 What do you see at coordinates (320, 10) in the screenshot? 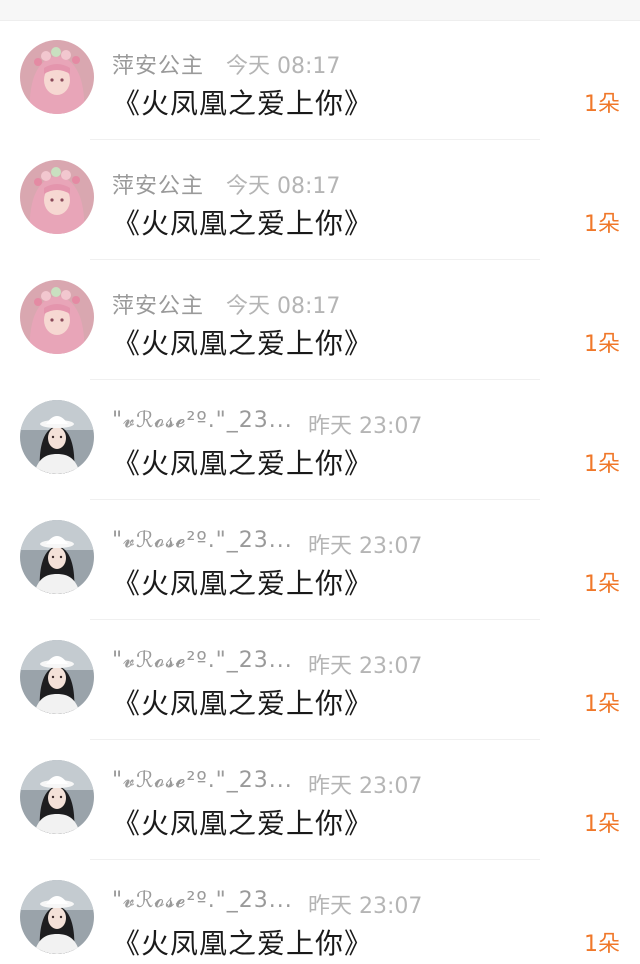
I see `top-header-bar` at bounding box center [320, 10].